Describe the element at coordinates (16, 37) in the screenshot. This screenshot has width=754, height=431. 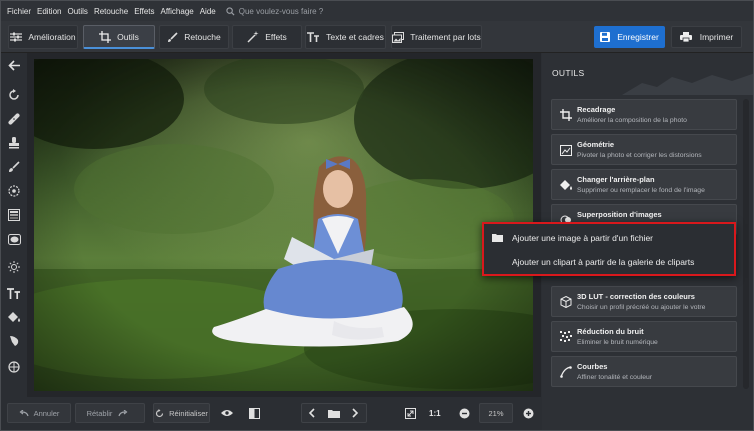
I see `sliders-icon` at that location.